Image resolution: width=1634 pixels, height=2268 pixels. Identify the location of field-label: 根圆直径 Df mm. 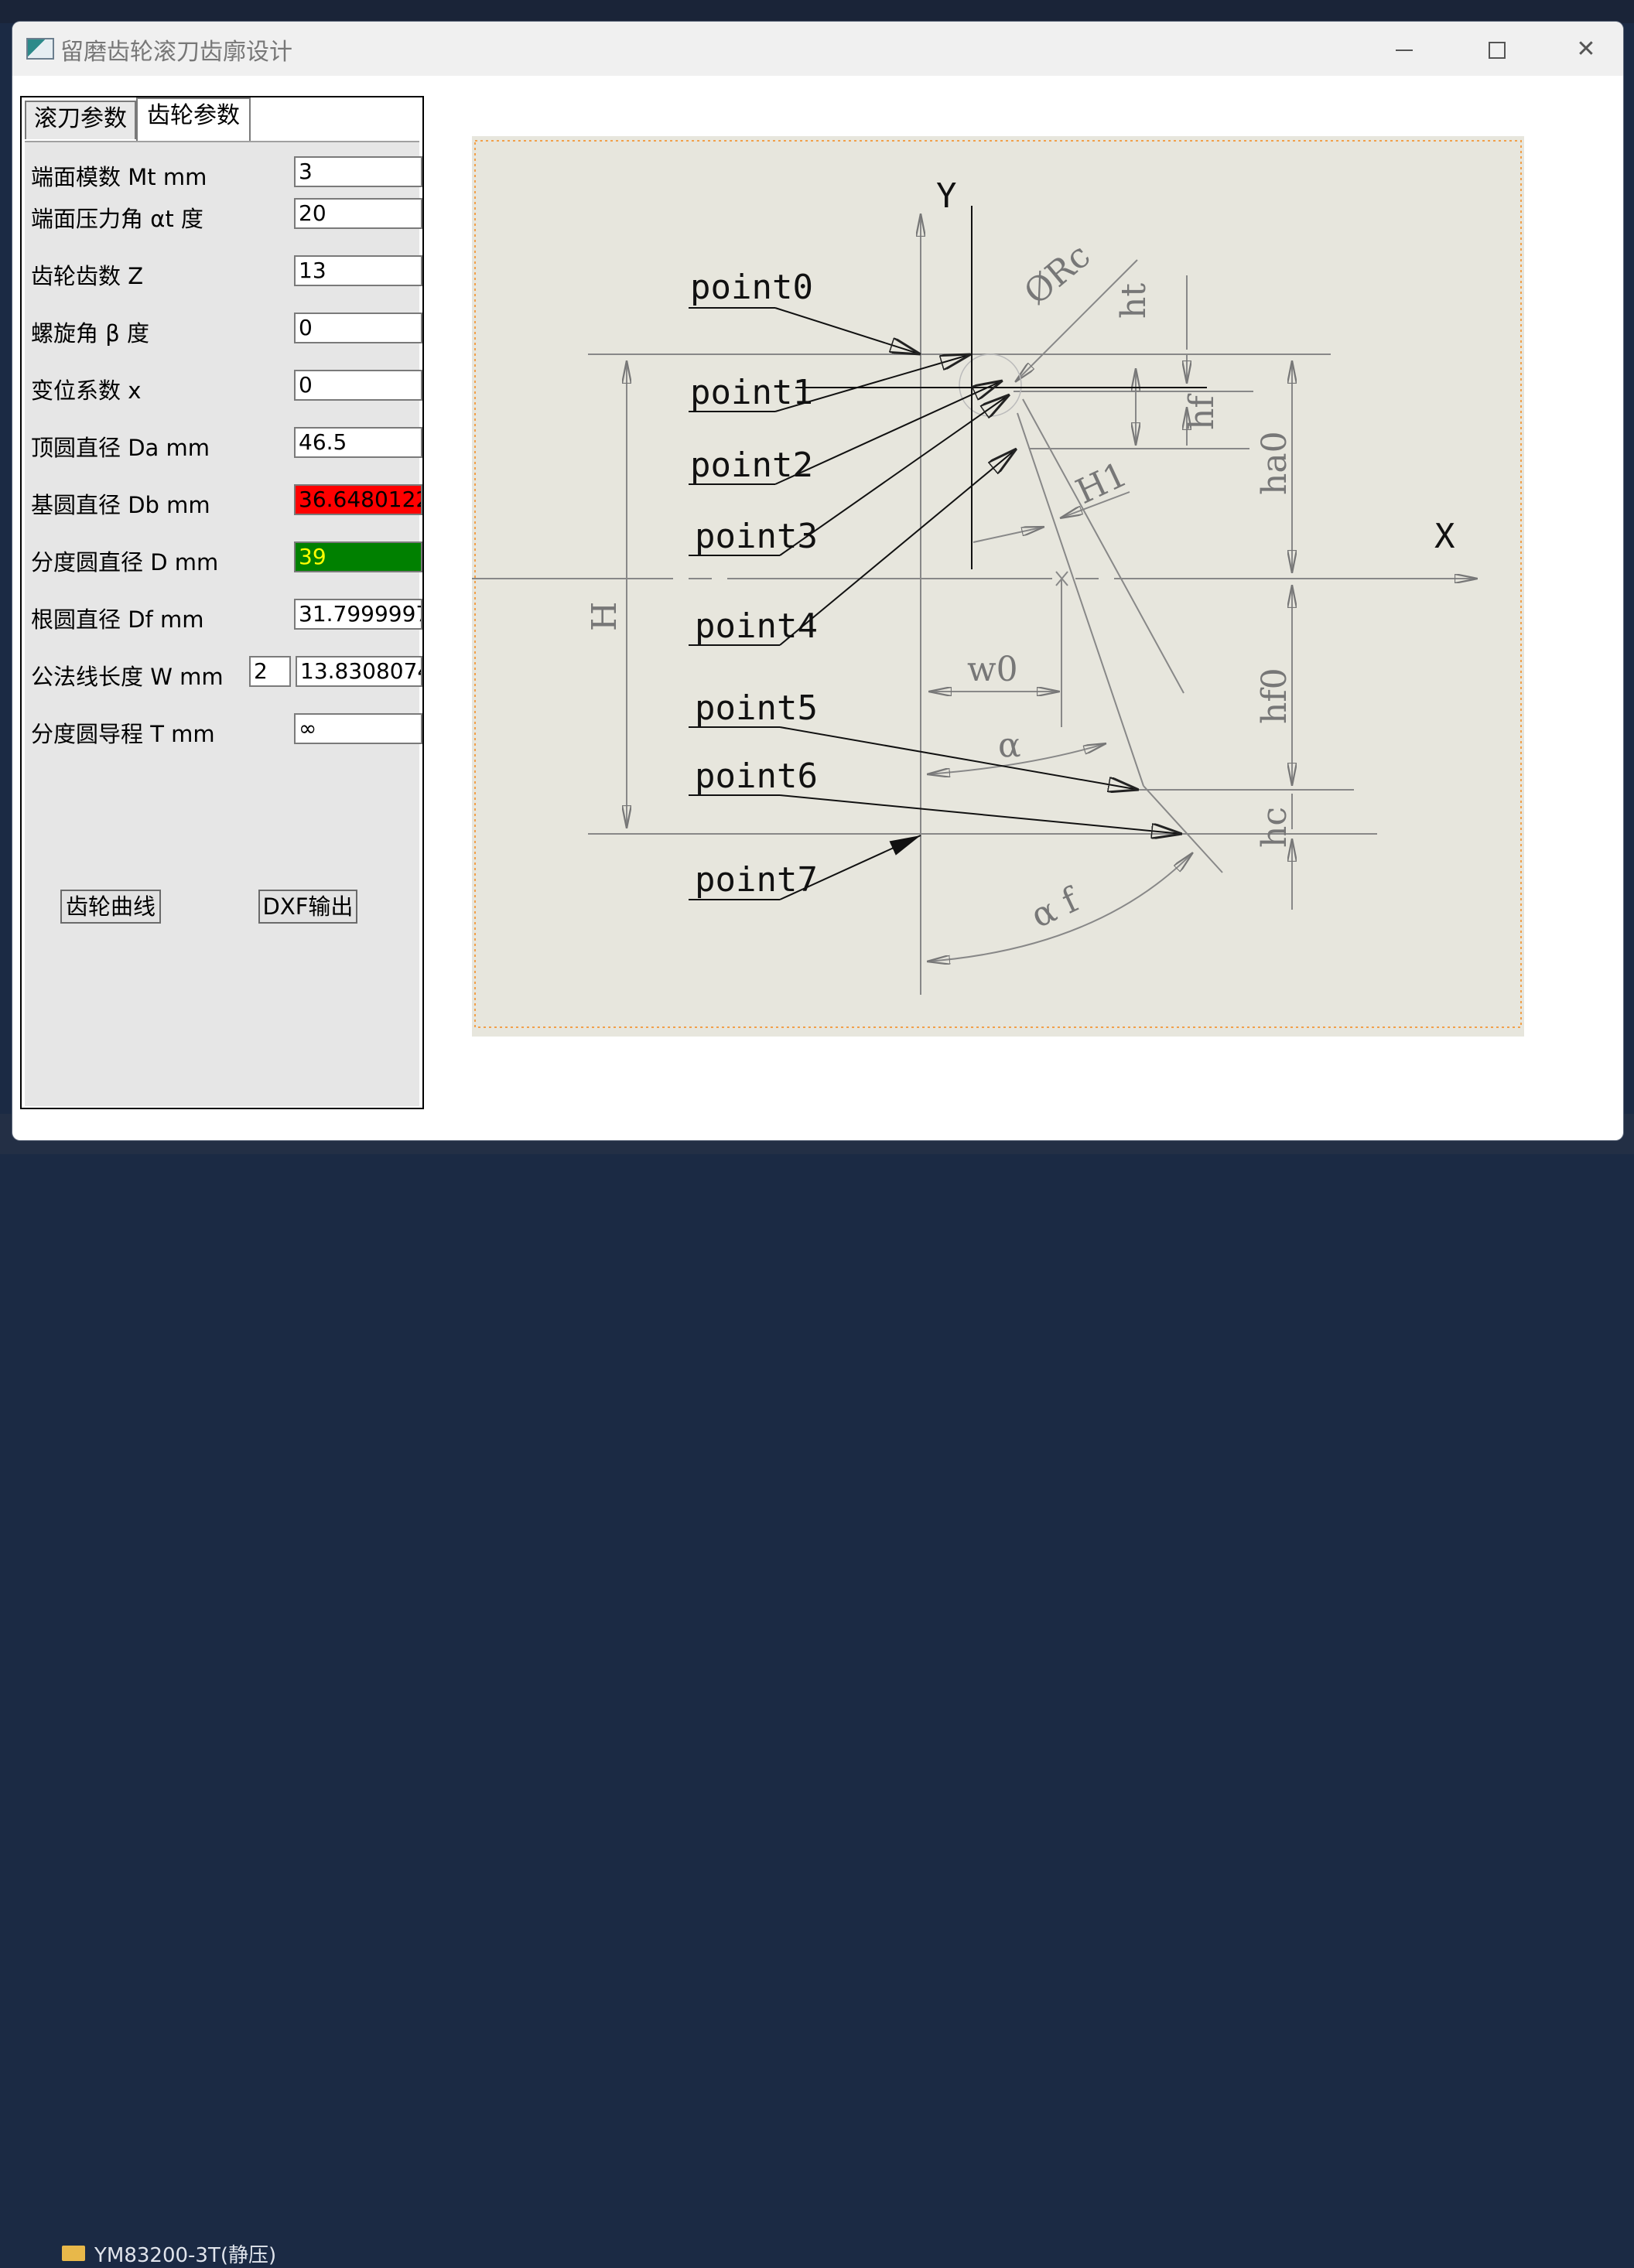
(117, 620).